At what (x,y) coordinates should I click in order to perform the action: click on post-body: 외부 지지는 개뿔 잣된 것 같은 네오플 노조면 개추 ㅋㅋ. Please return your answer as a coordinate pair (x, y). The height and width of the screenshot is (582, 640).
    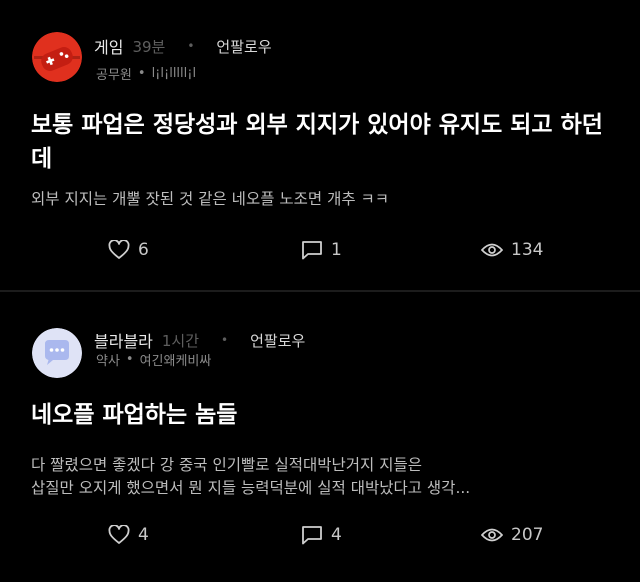
    Looking at the image, I should click on (320, 199).